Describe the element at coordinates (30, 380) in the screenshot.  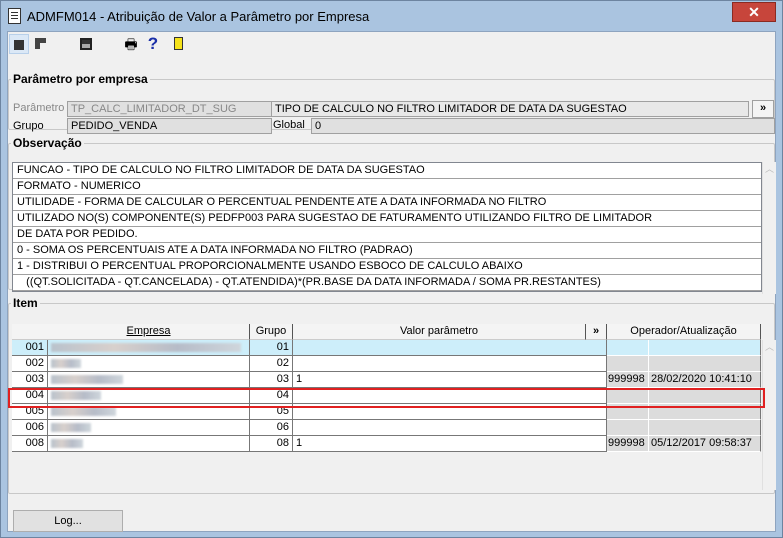
I see `row-code: 003` at that location.